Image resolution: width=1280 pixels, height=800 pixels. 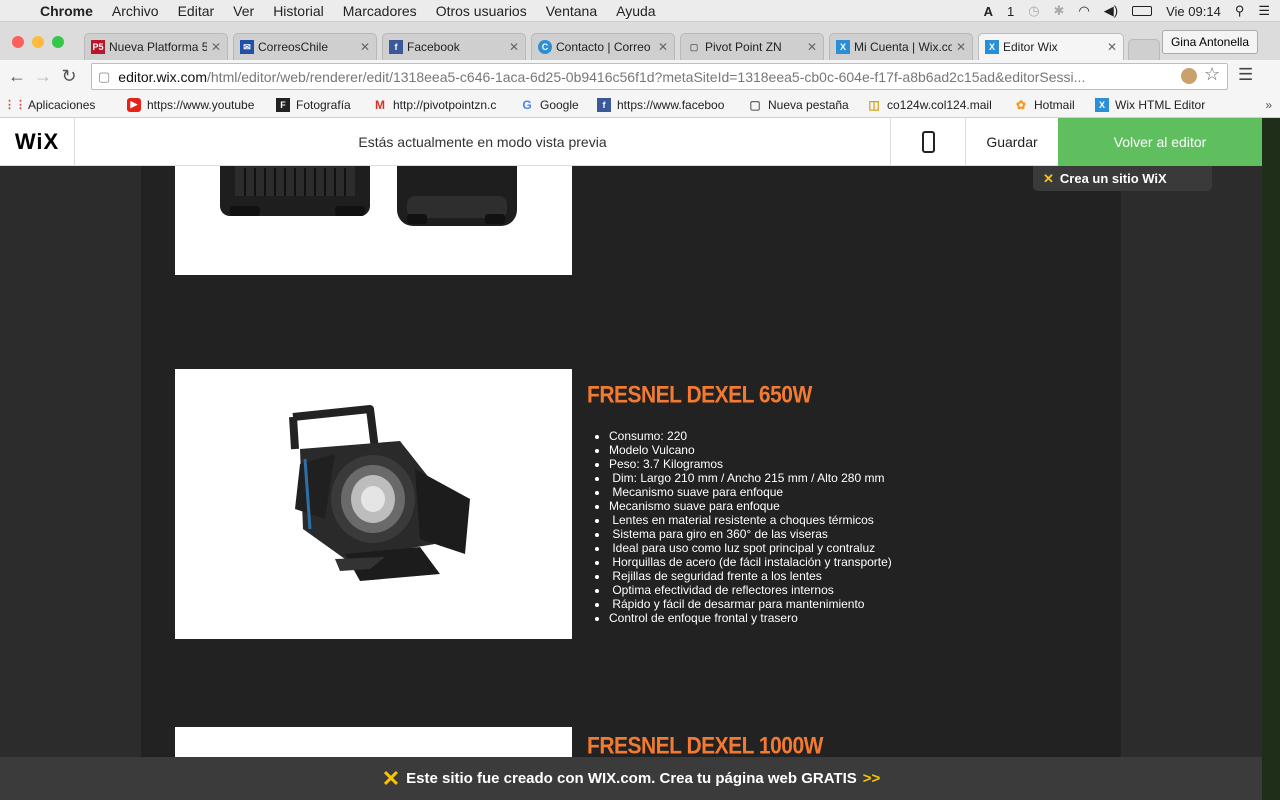 I want to click on back-icon: ←, so click(x=17, y=76).